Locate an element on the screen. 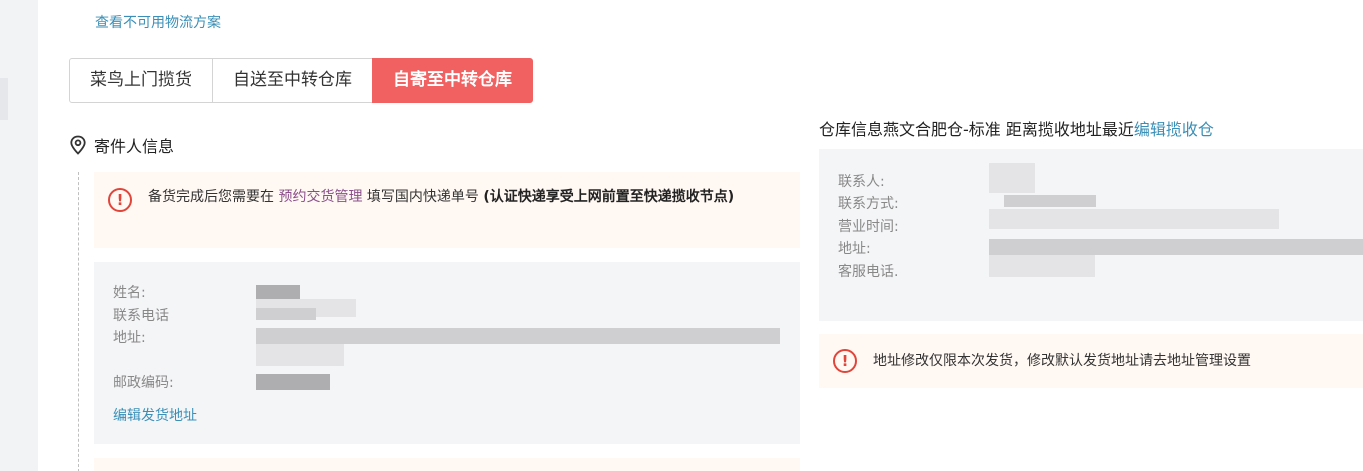  unavailable-logistics-link: 查看不可用物流方案 is located at coordinates (158, 22).